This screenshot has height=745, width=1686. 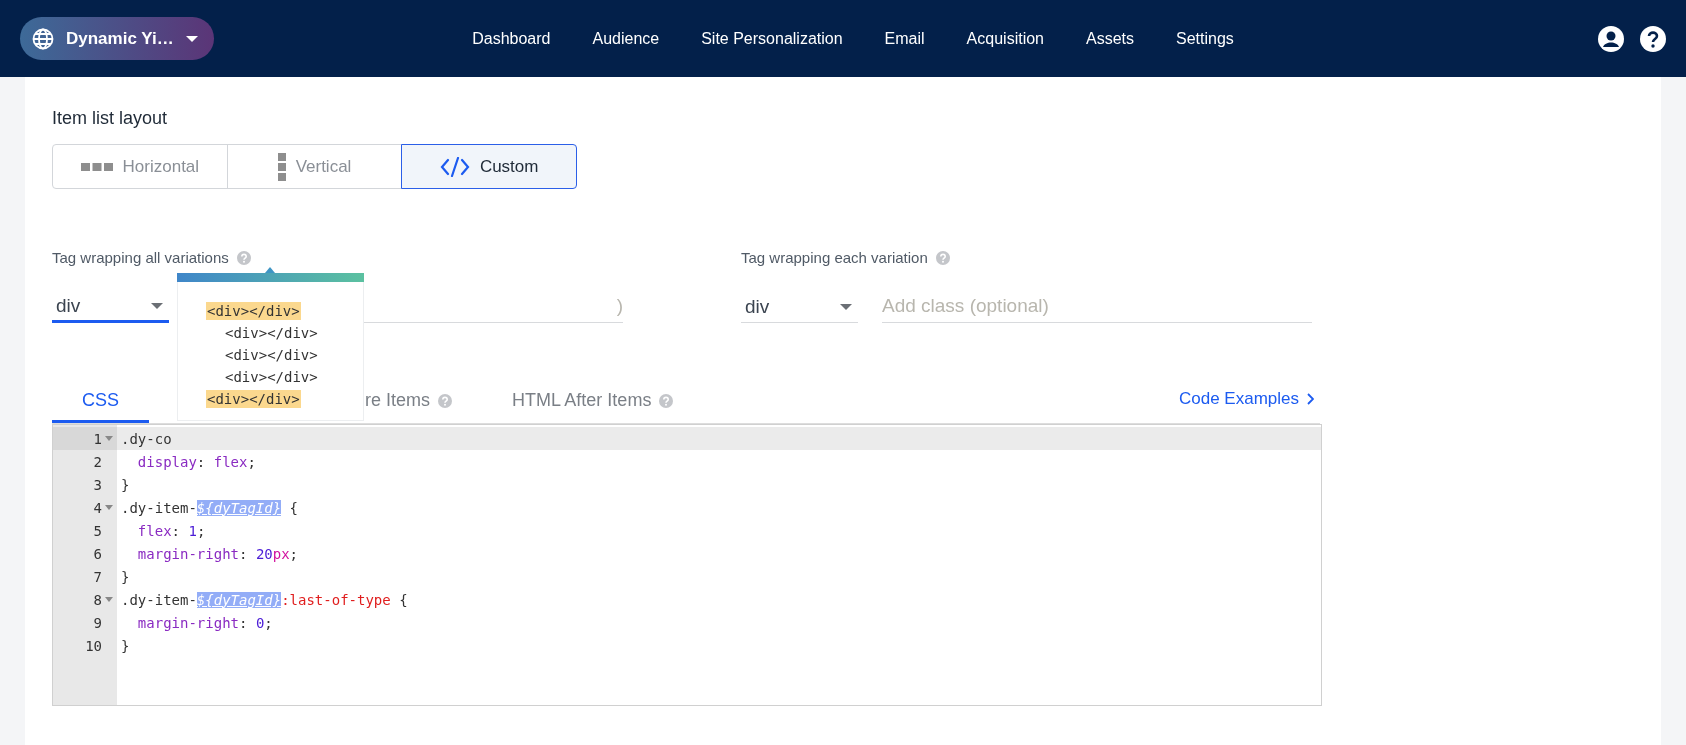 What do you see at coordinates (204, 622) in the screenshot?
I see `code-line: margin-right: 0;` at bounding box center [204, 622].